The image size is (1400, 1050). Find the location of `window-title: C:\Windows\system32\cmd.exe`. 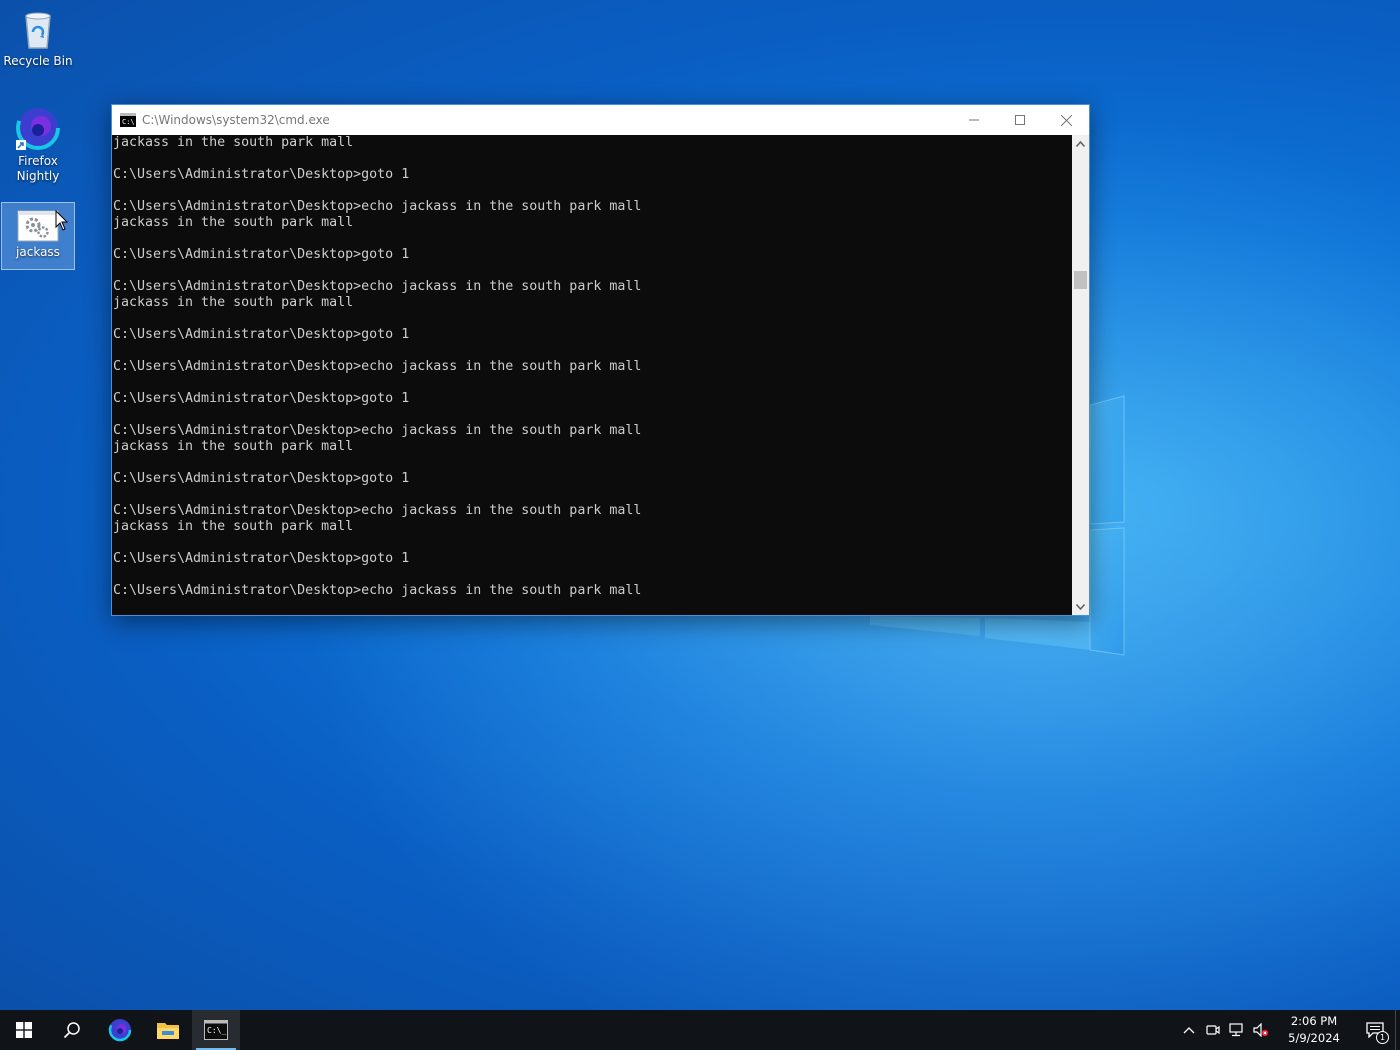

window-title: C:\Windows\system32\cmd.exe is located at coordinates (236, 120).